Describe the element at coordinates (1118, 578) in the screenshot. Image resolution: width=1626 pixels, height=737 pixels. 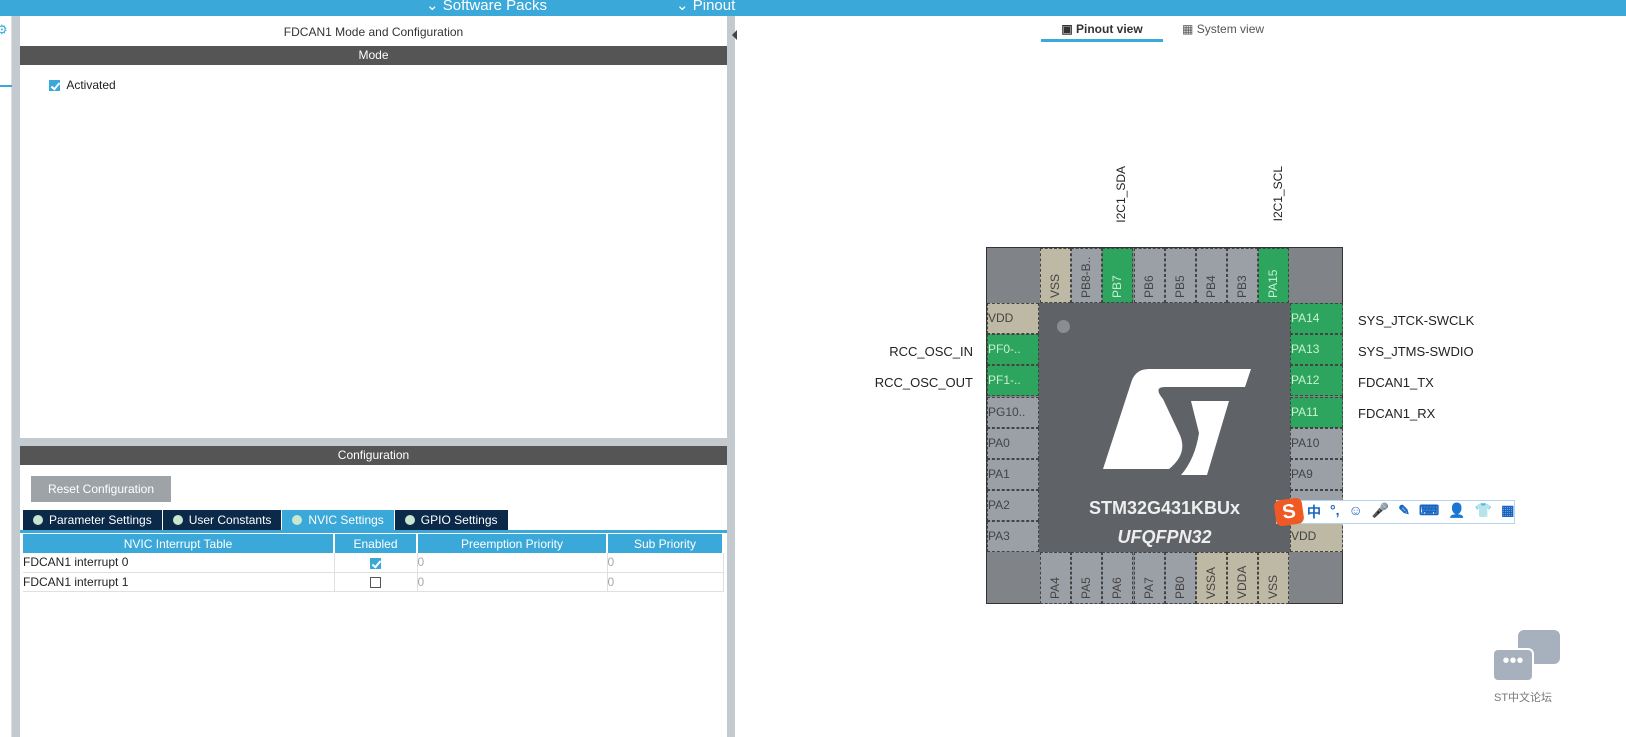
I see `pin-pa6: PA6` at that location.